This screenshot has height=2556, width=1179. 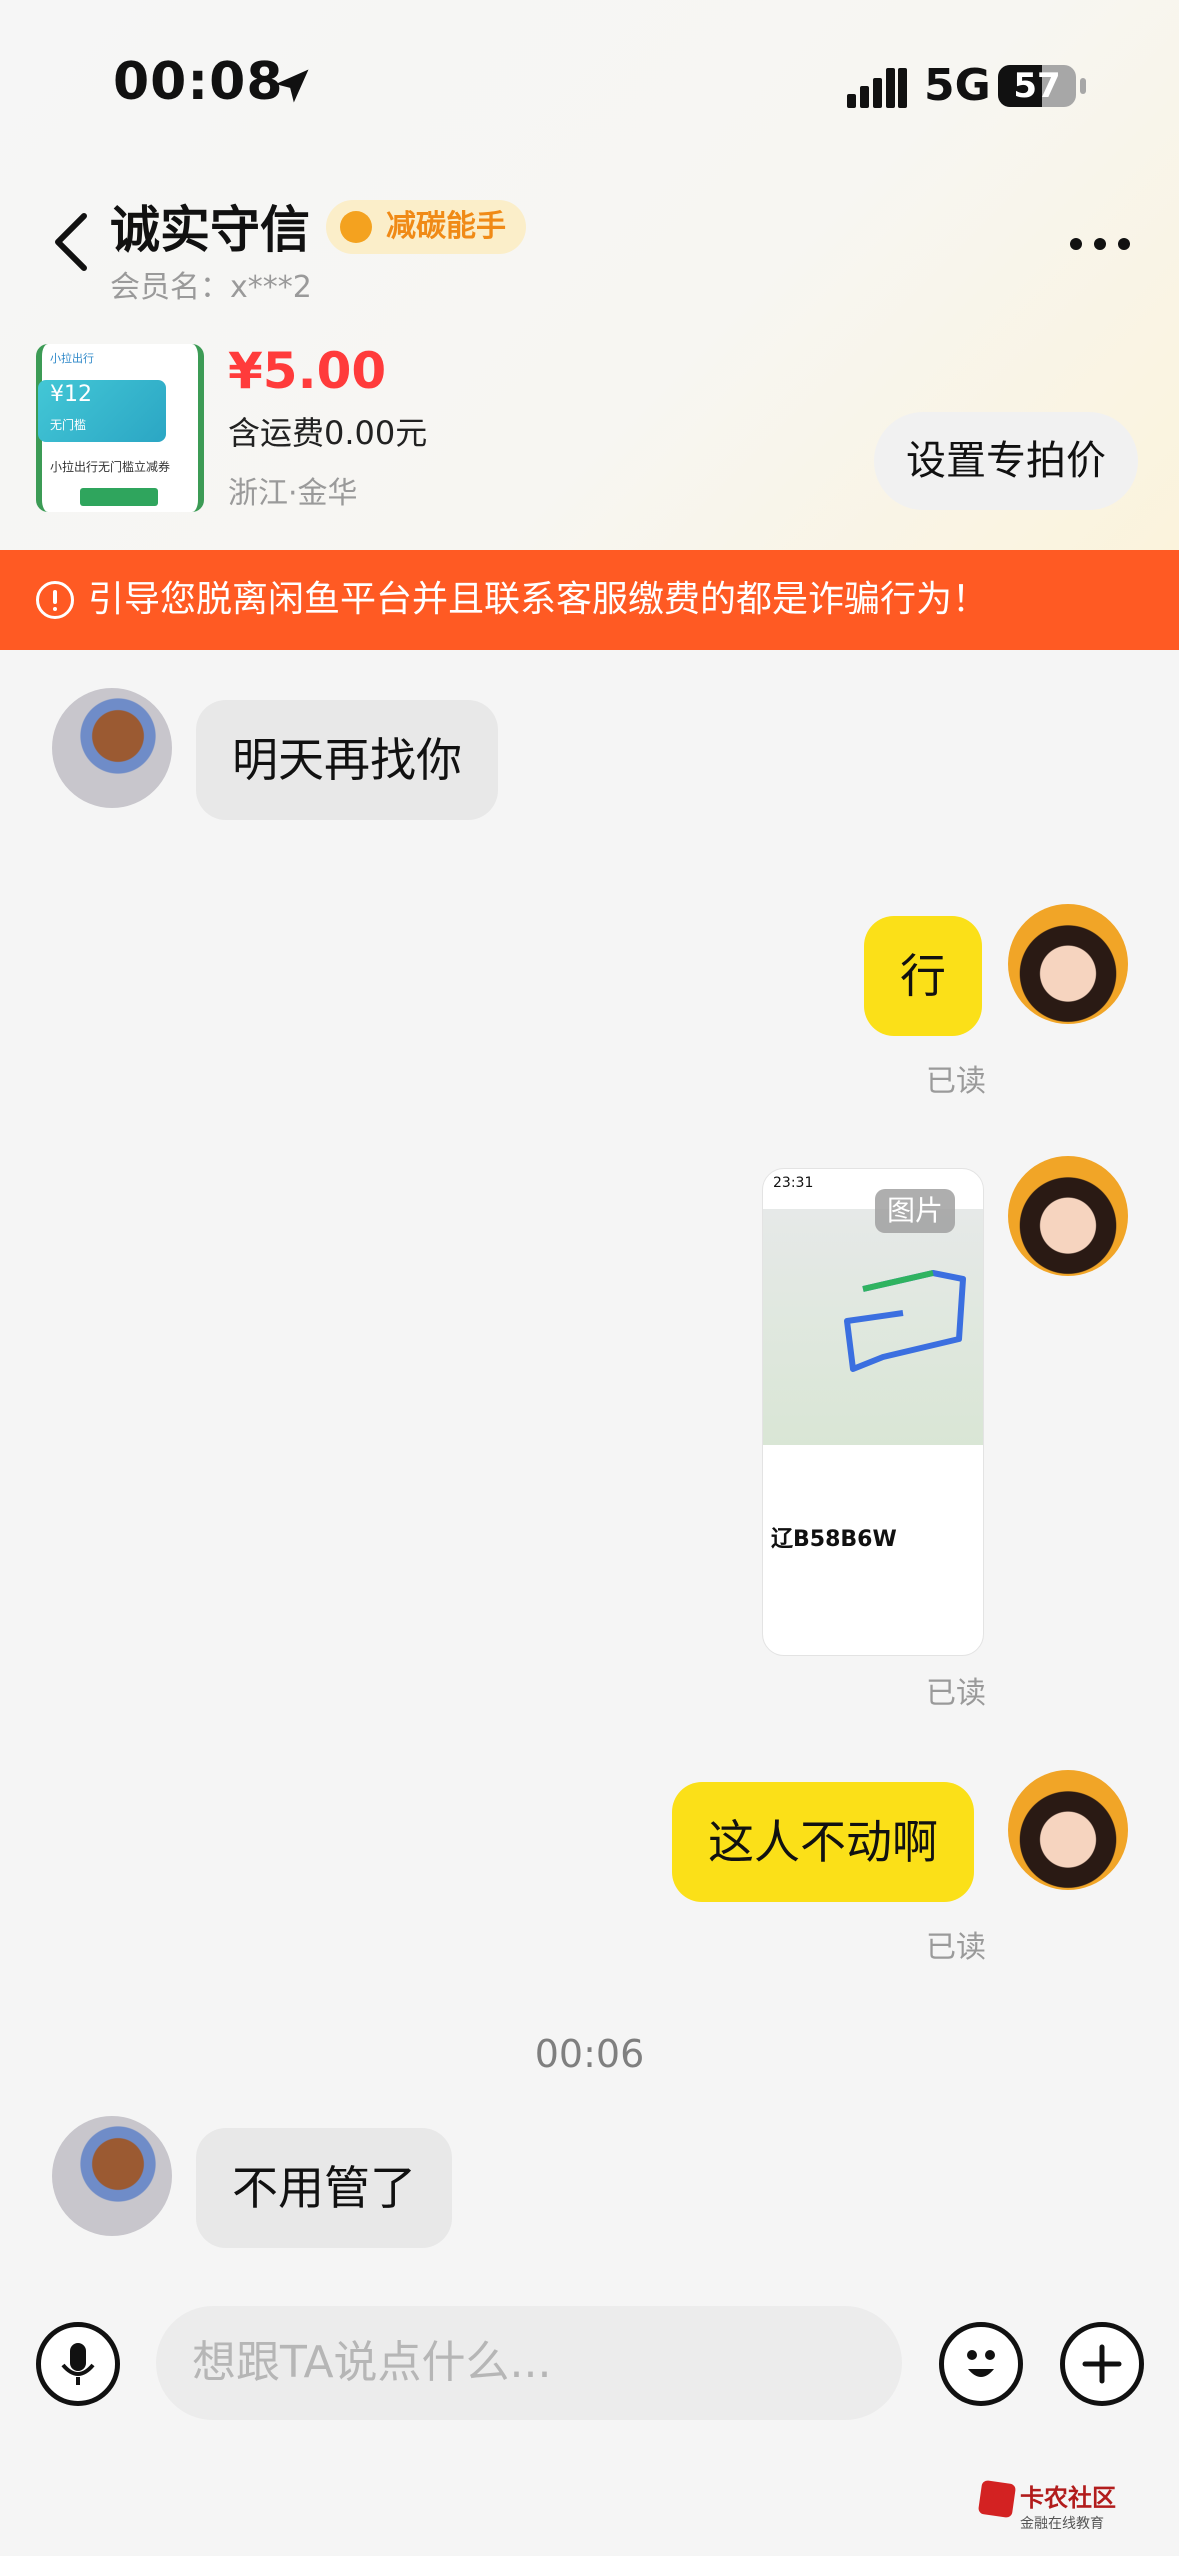 I want to click on thumb-ticket-value: ¥12, so click(x=71, y=394).